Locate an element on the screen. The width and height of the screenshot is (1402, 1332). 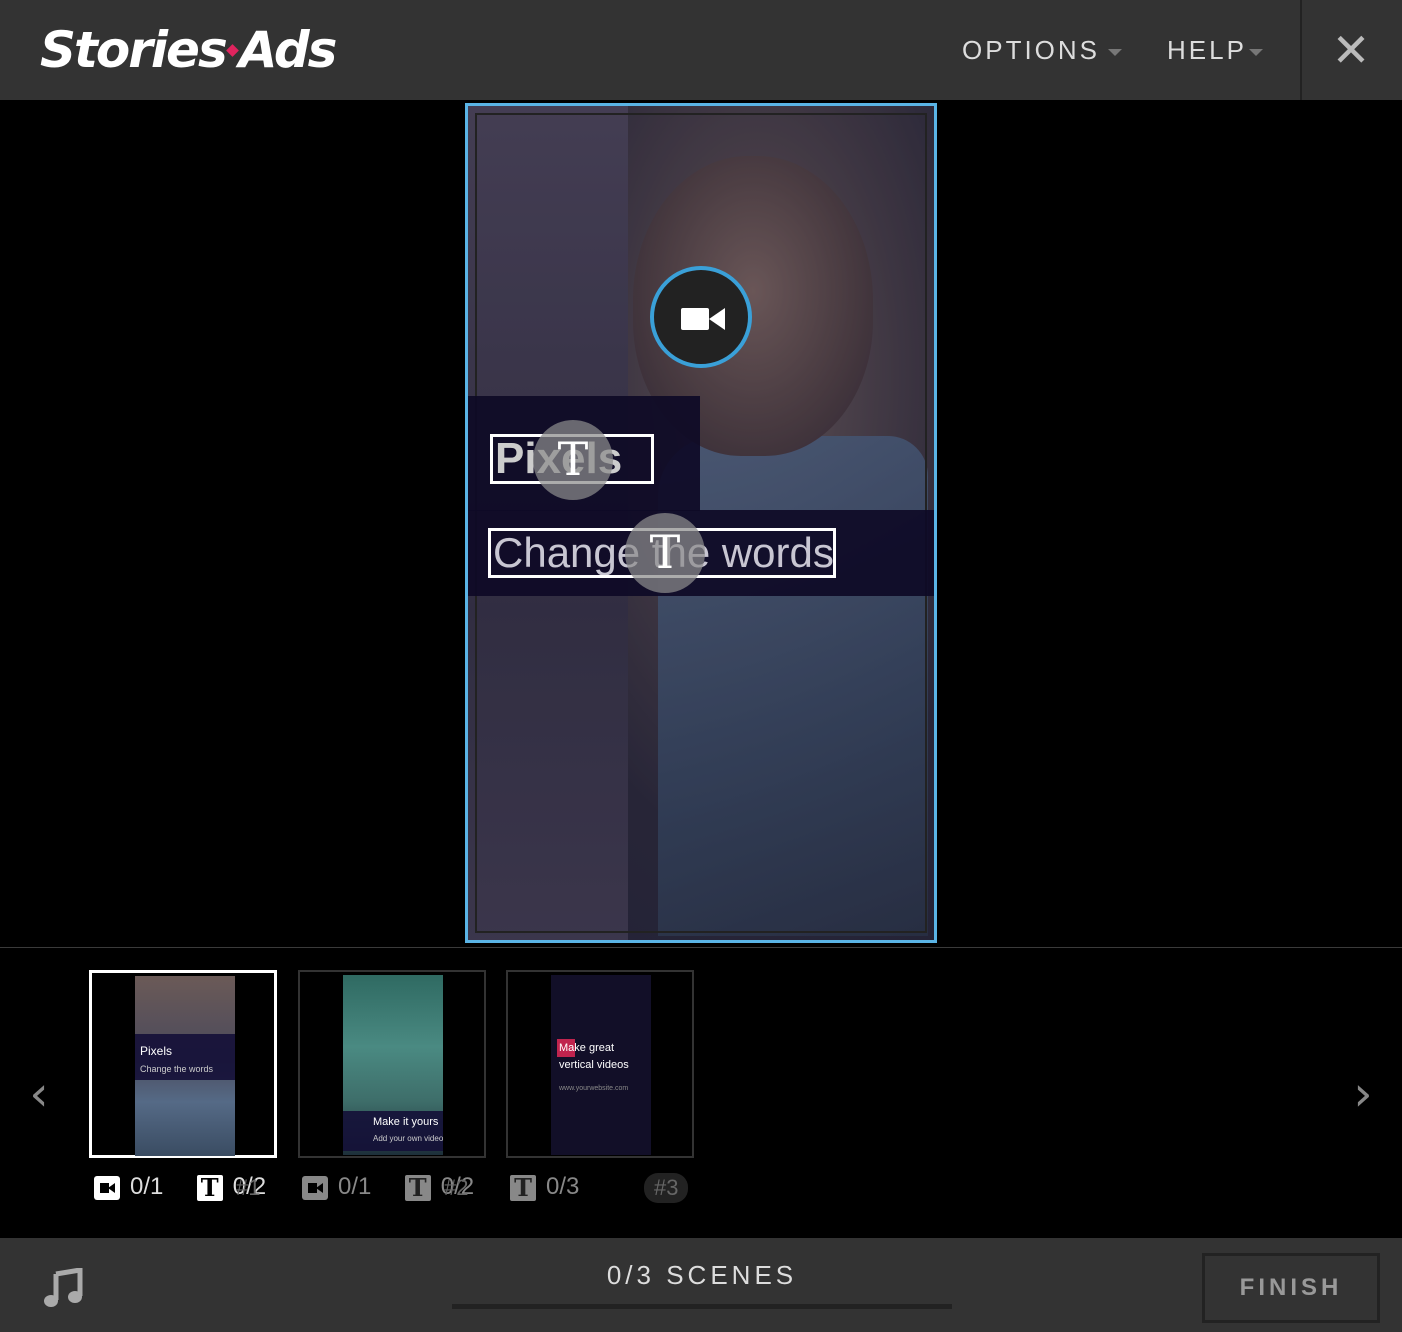
close-button: ✕ is located at coordinates (1351, 50).